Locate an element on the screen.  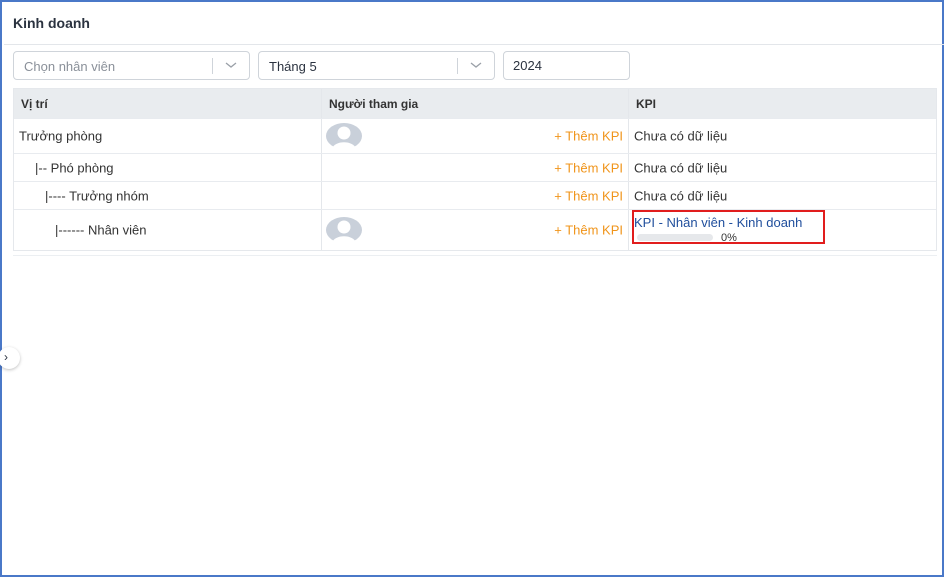
table-header-row: Vị trí Người tham gia KPI is located at coordinates (475, 104).